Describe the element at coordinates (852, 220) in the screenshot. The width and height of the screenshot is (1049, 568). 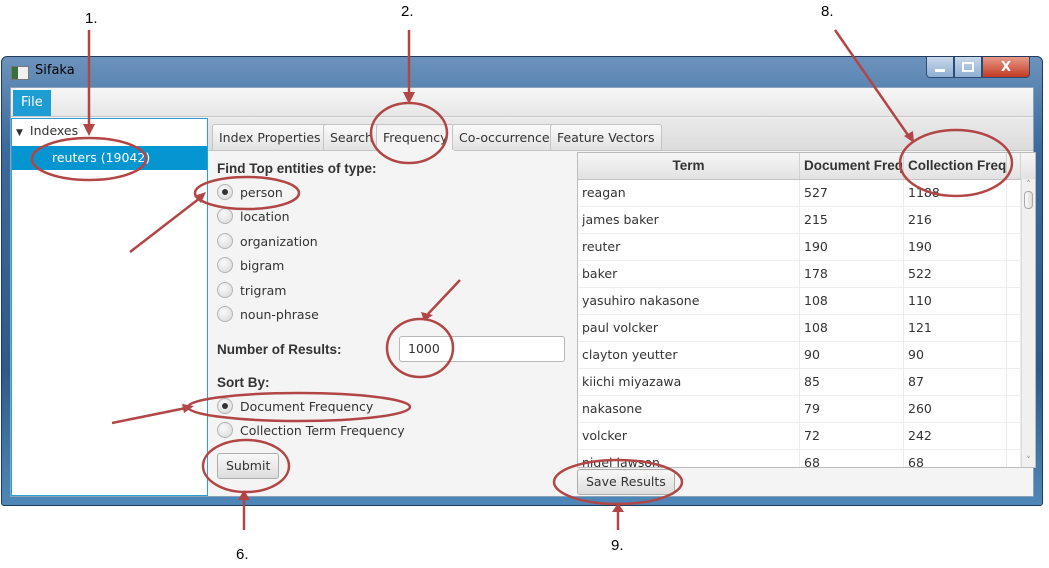
I see `document-freq-cell: 215` at that location.